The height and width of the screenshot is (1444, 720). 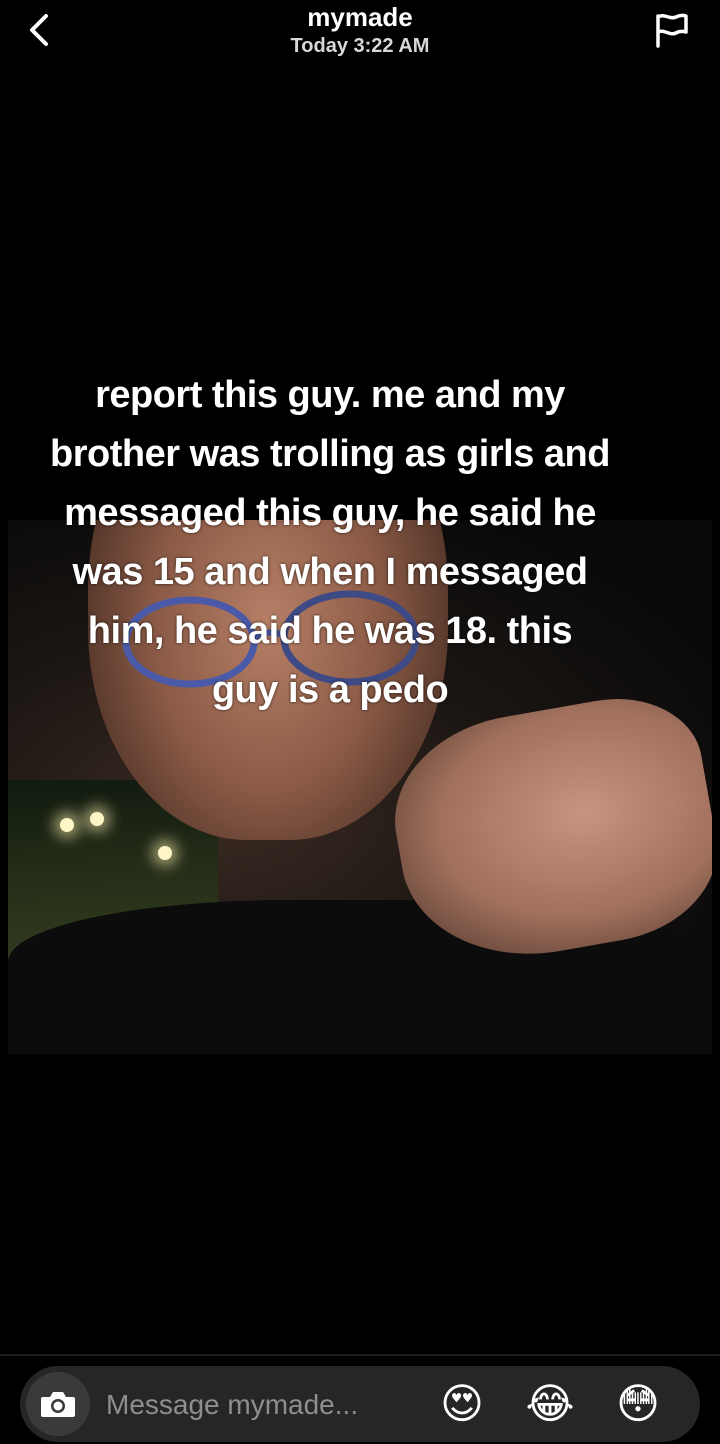 I want to click on chat-username: mymade, so click(x=360, y=17).